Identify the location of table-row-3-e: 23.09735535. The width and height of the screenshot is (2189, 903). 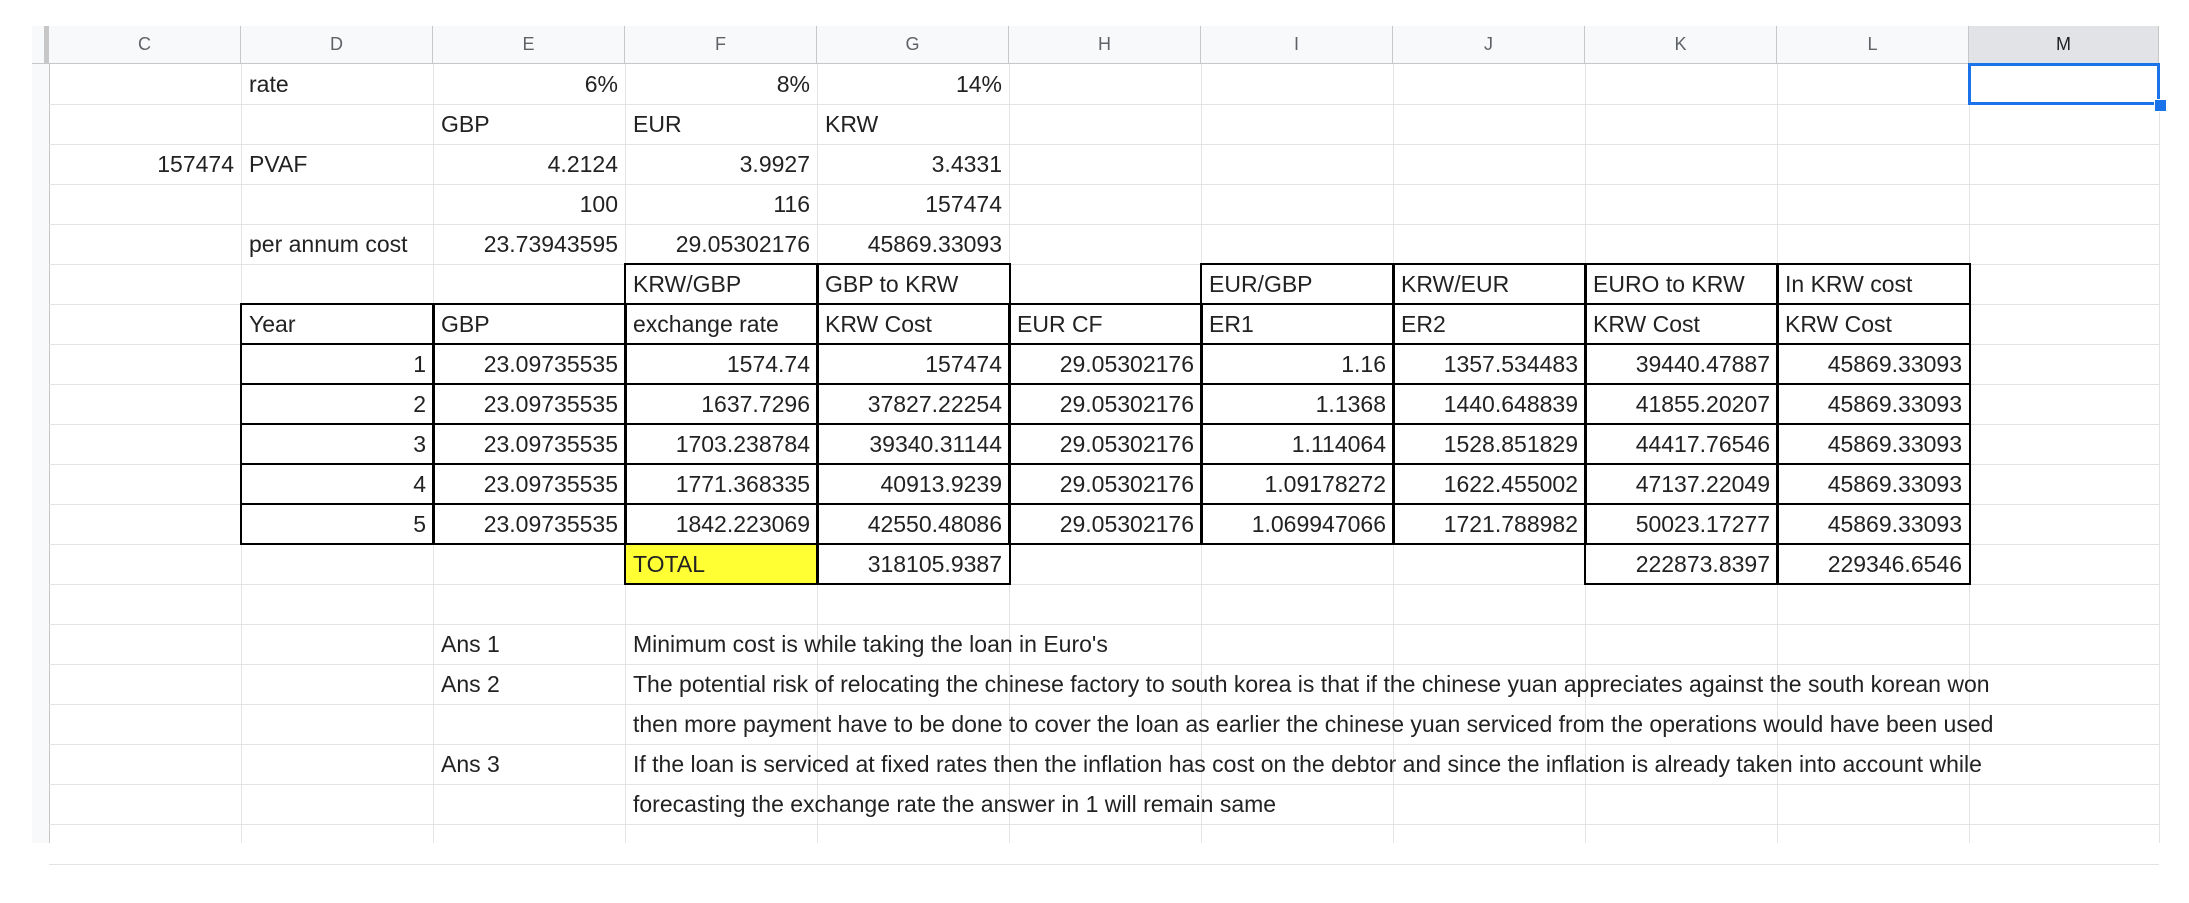
(529, 444).